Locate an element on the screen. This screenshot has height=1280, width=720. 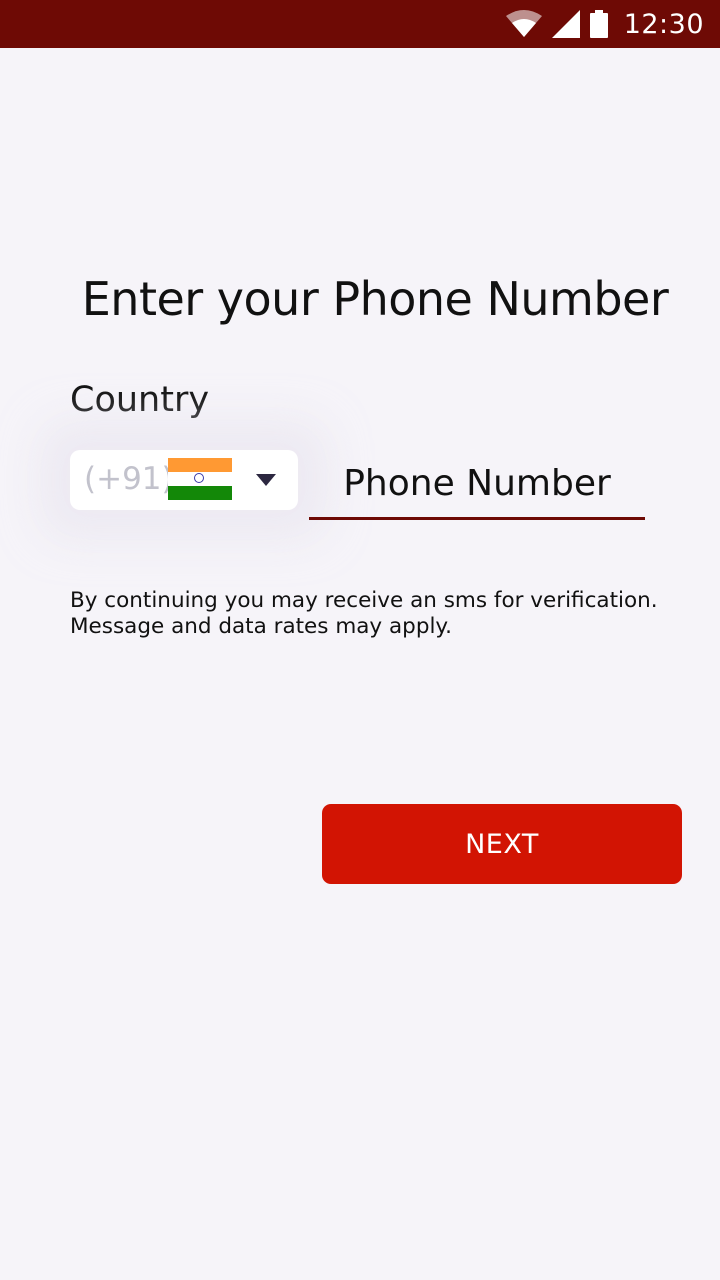
dial-code: (+91) is located at coordinates (129, 479).